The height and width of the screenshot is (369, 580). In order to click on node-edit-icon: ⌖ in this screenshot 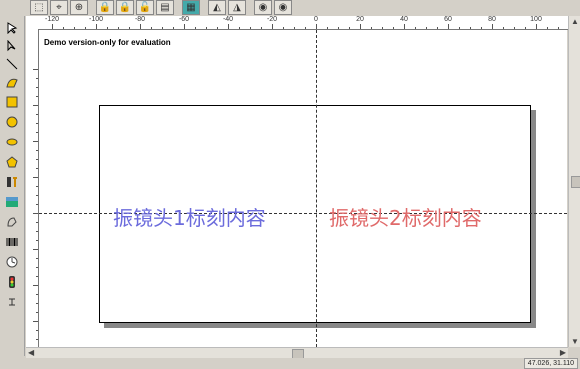, I will do `click(59, 7)`.